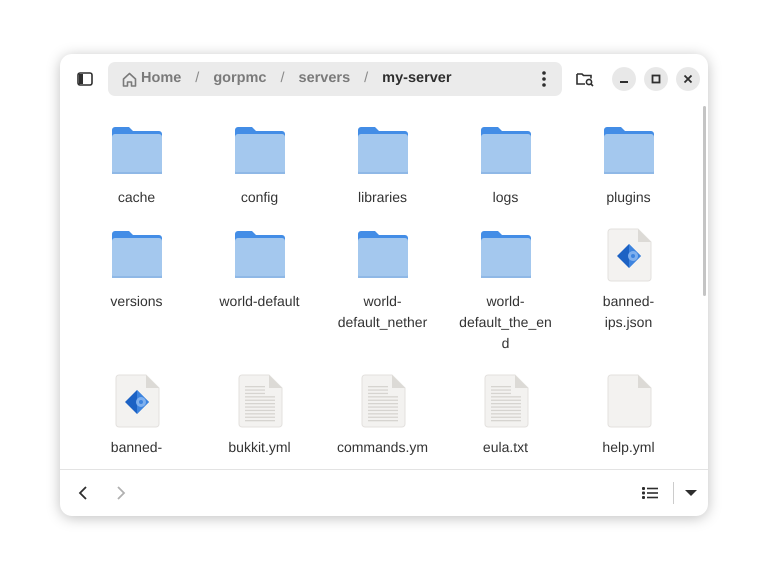  I want to click on caret-icon, so click(691, 493).